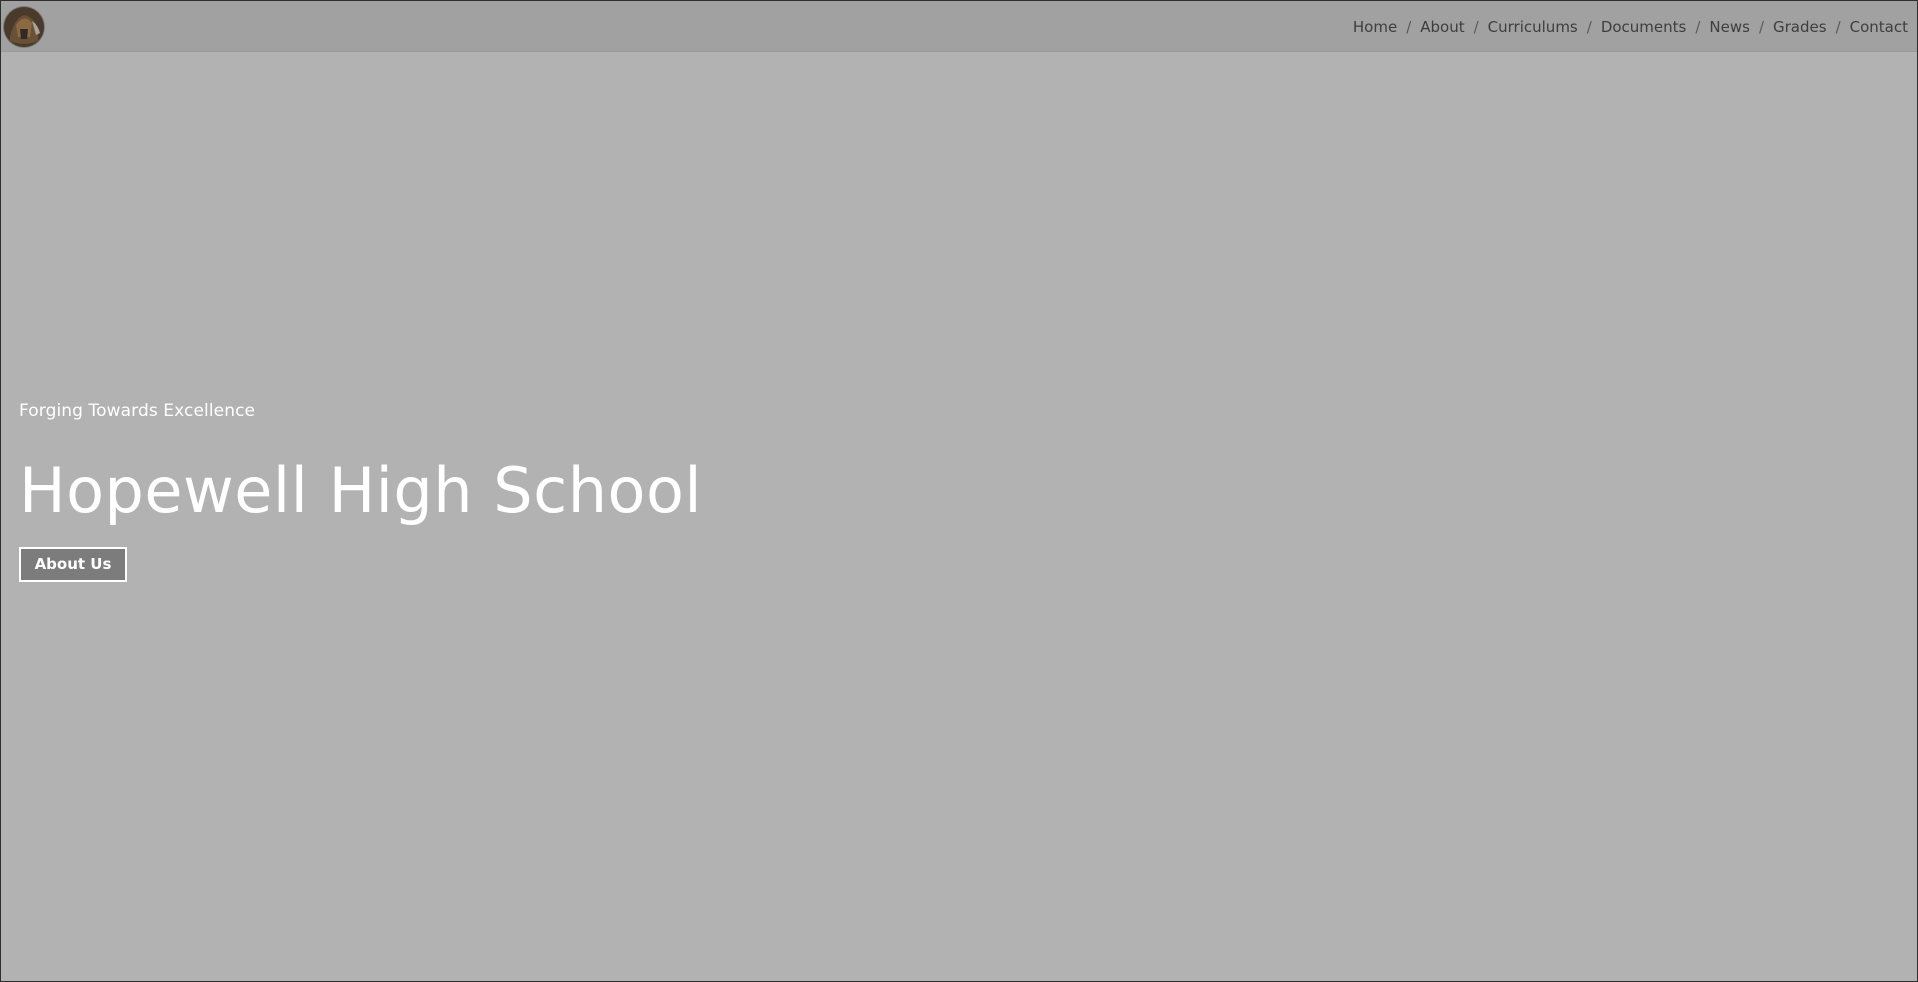 The image size is (1918, 982). I want to click on nav-item-contact: Contact, so click(1879, 27).